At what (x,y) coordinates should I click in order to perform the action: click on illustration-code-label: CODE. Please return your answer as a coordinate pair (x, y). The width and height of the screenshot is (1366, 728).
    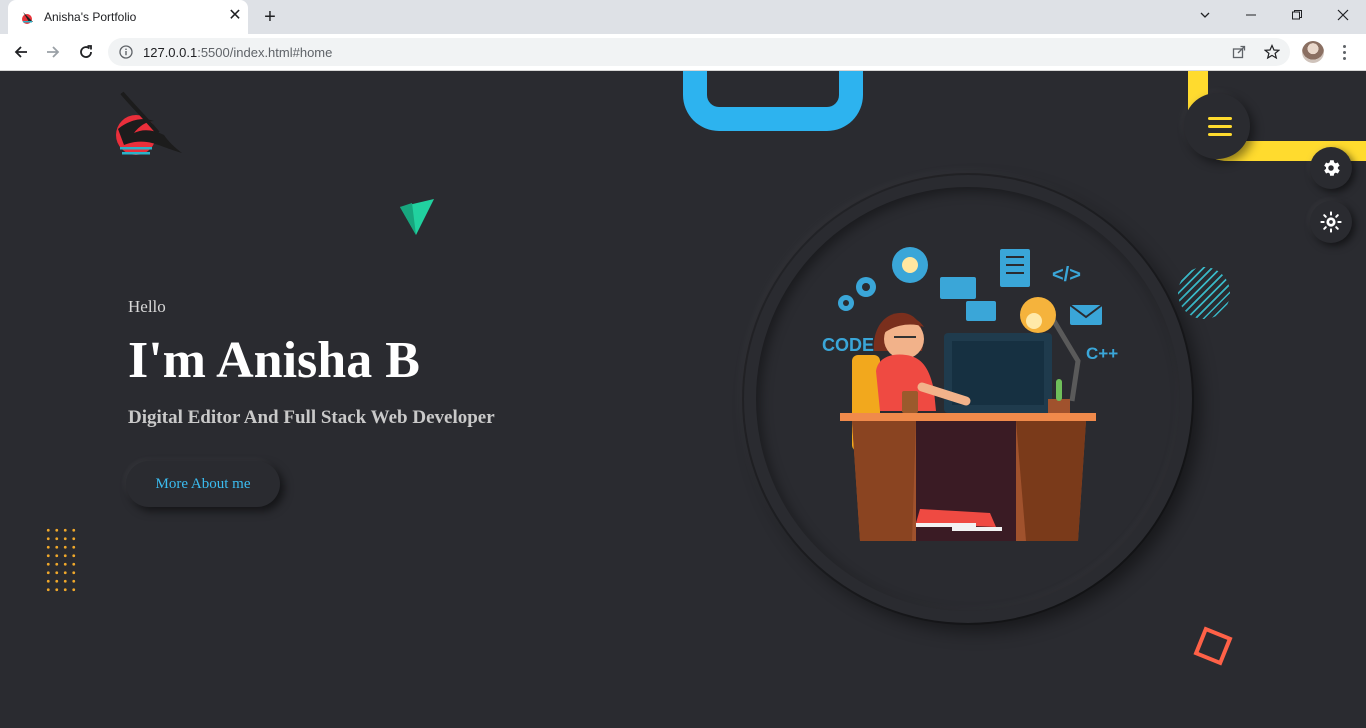
    Looking at the image, I should click on (848, 345).